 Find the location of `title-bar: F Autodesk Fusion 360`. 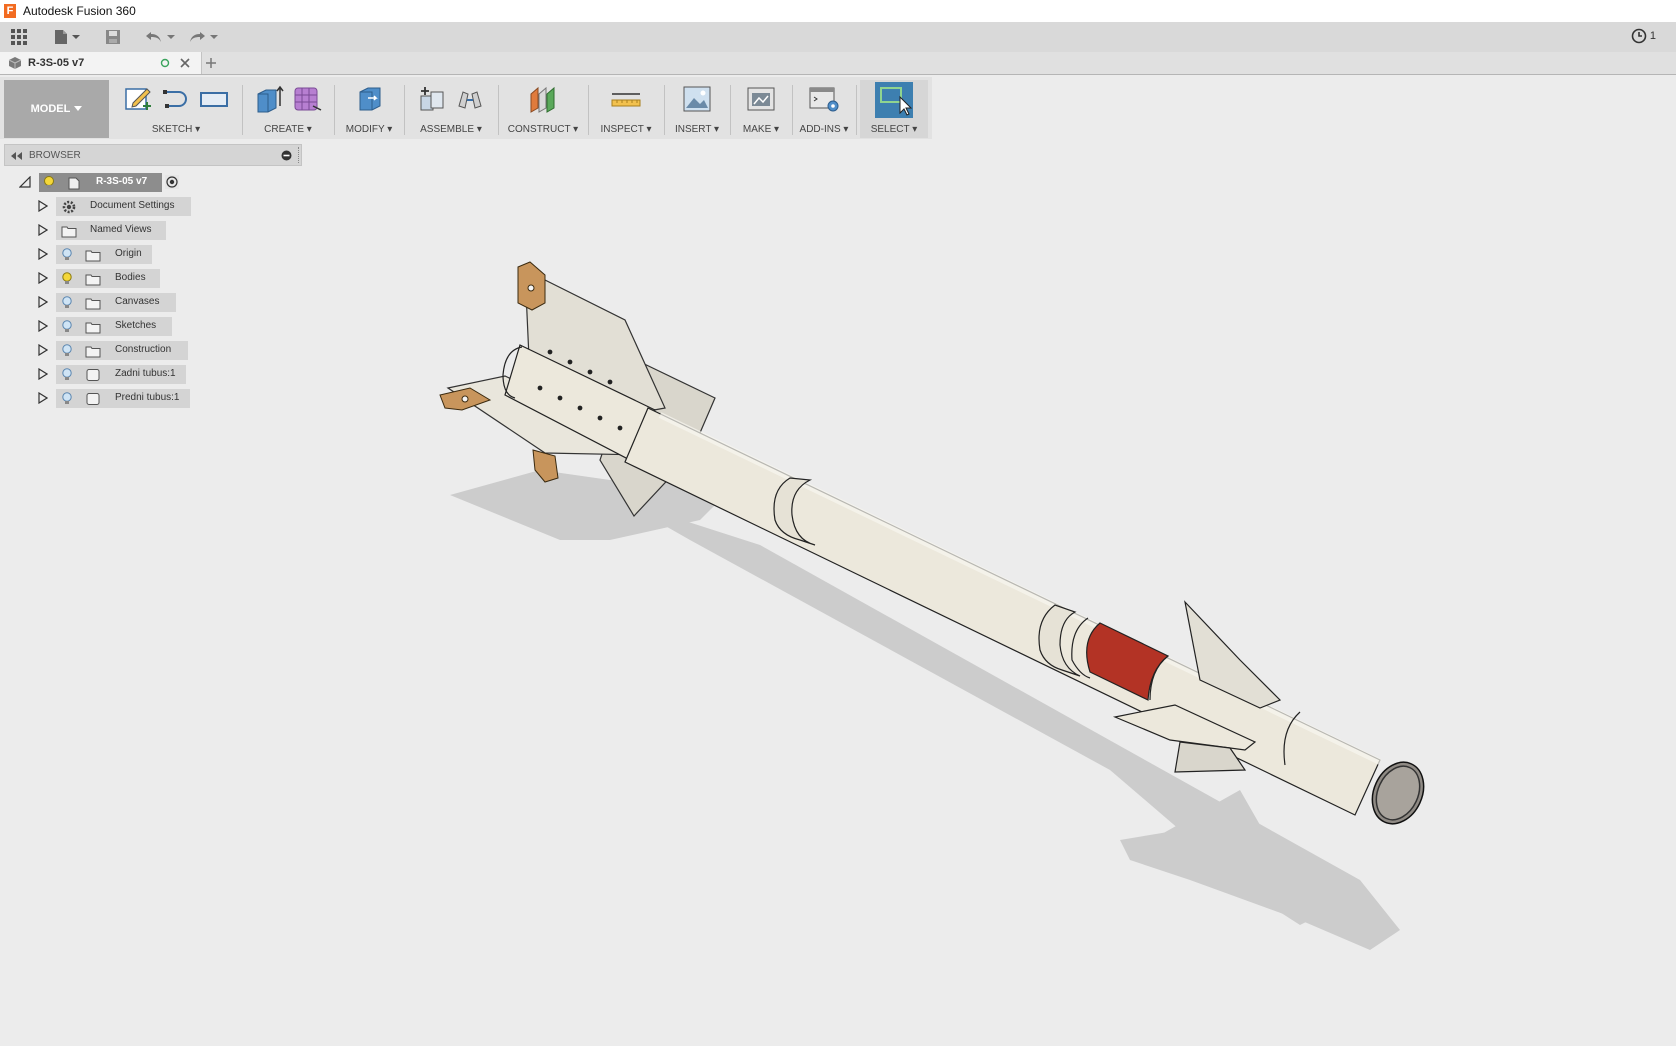

title-bar: F Autodesk Fusion 360 is located at coordinates (838, 11).